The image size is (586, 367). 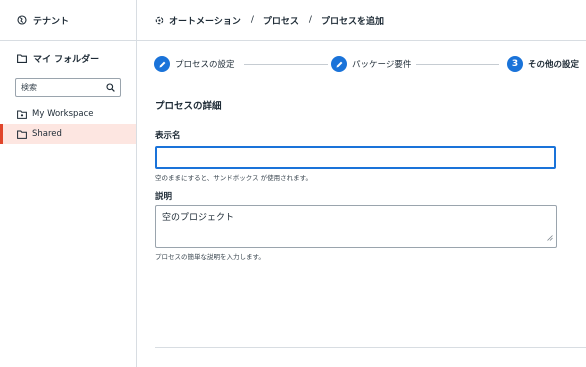 What do you see at coordinates (198, 218) in the screenshot?
I see `description-value: 空のプロジェクト` at bounding box center [198, 218].